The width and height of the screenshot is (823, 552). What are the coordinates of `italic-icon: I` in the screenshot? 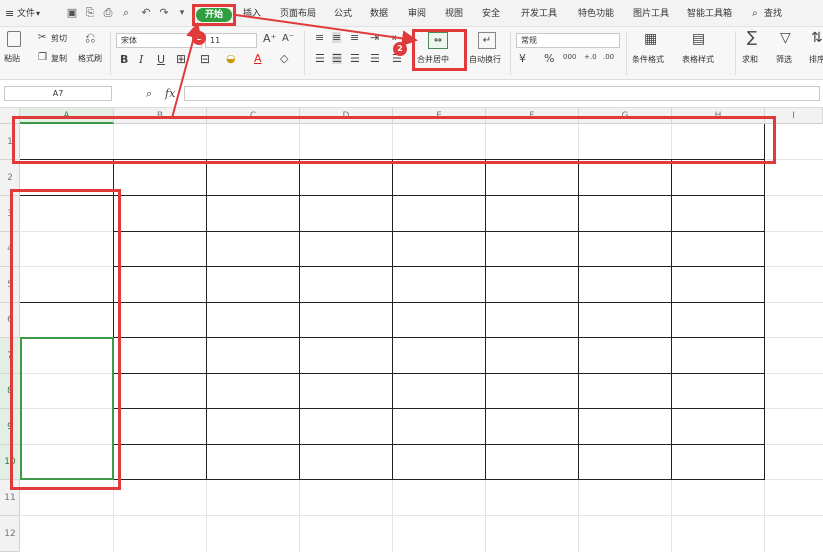 It's located at (141, 59).